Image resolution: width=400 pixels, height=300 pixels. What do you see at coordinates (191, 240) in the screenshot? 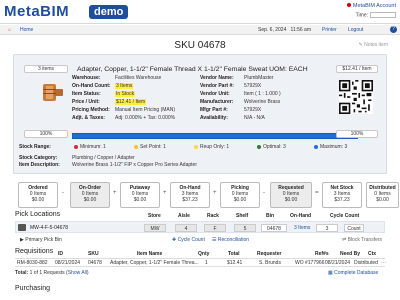
I see `cycle-count-link-label: Cycle Count` at bounding box center [191, 240].